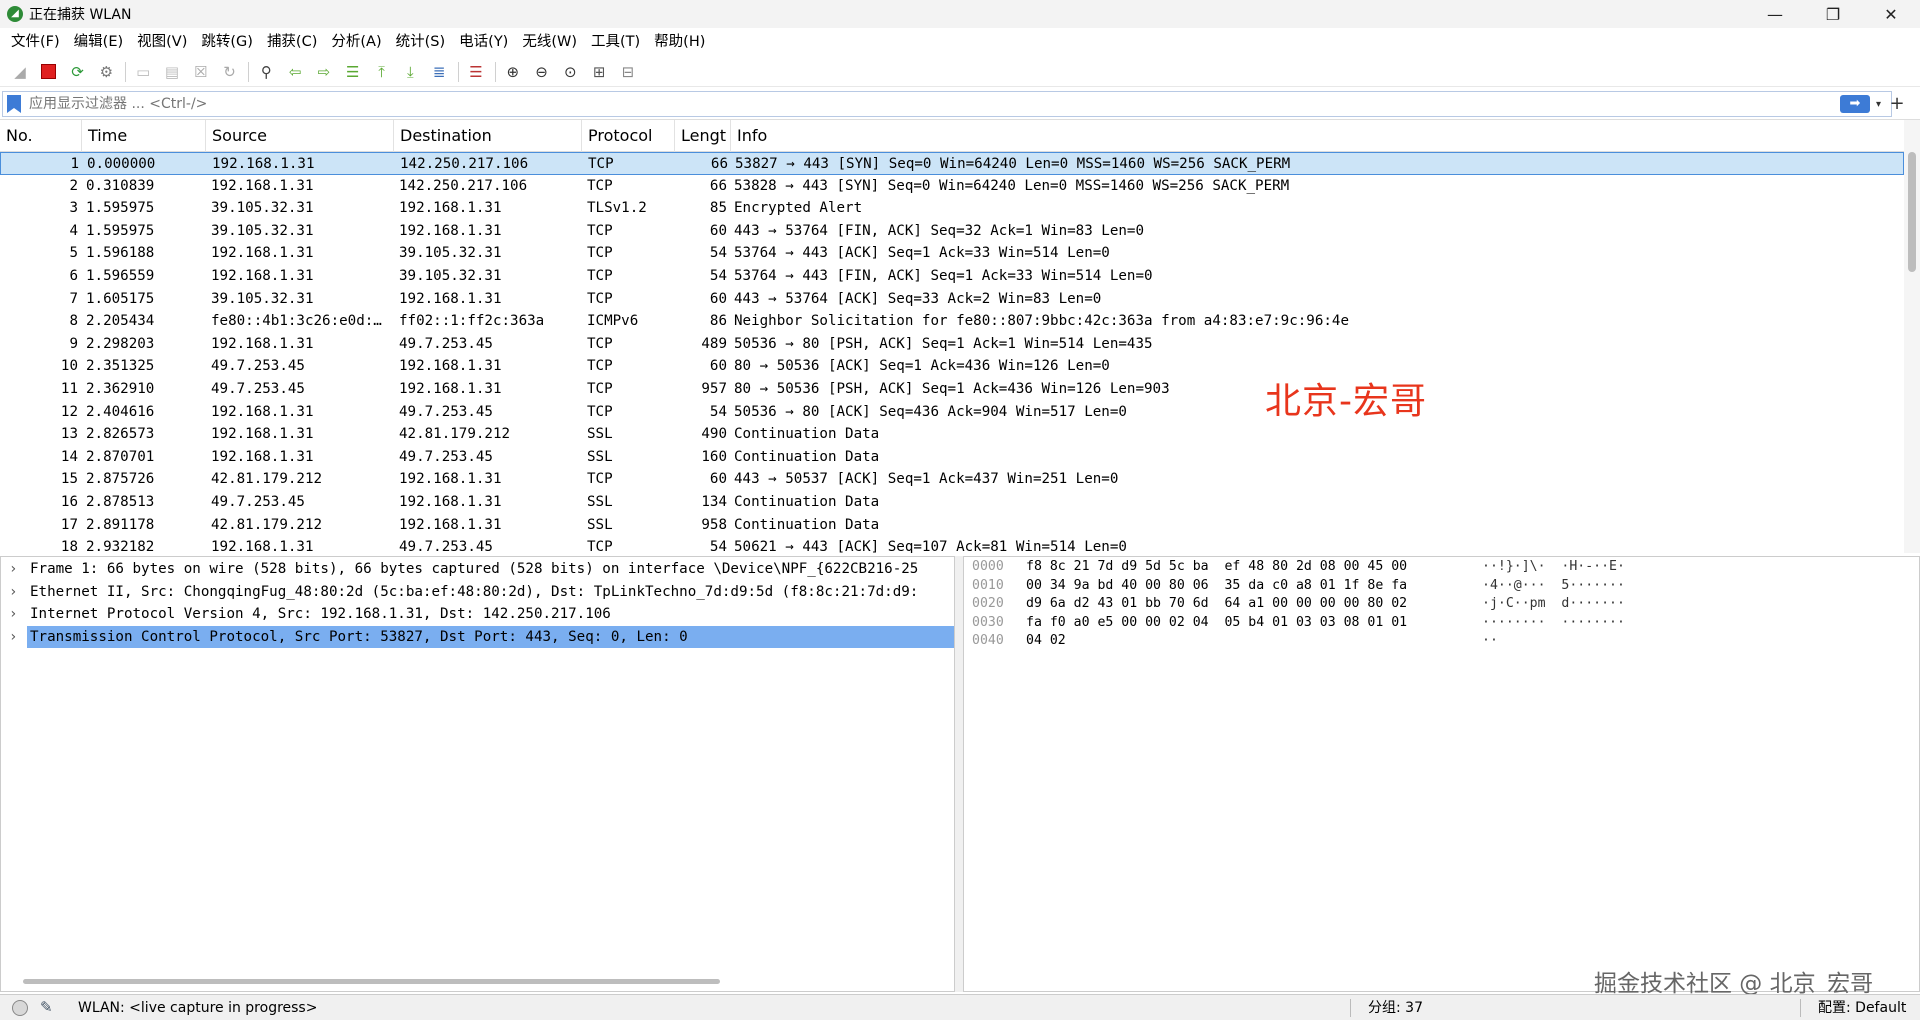 This screenshot has height=1021, width=1920. What do you see at coordinates (162, 42) in the screenshot?
I see `menu-view: 视图(V)` at bounding box center [162, 42].